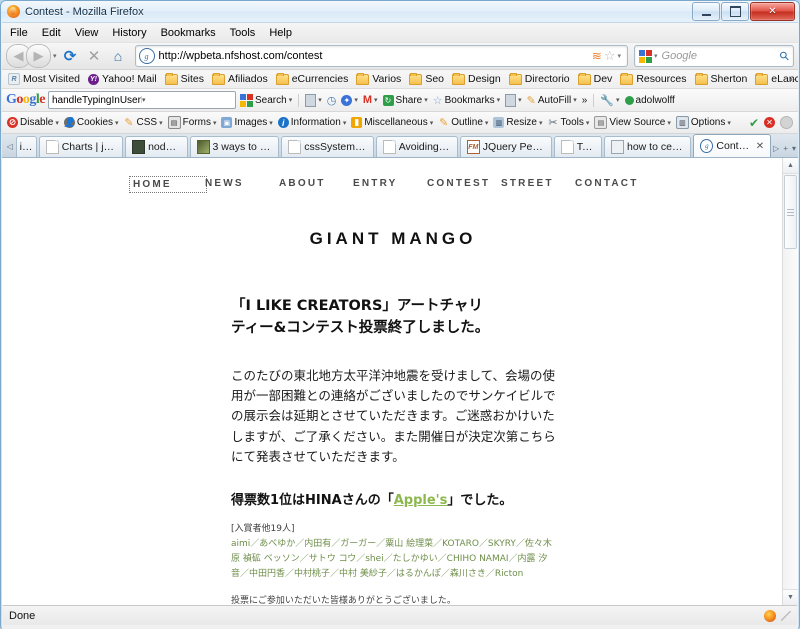 The width and height of the screenshot is (800, 629). I want to click on site-nav-entry: ENTRY, so click(390, 184).